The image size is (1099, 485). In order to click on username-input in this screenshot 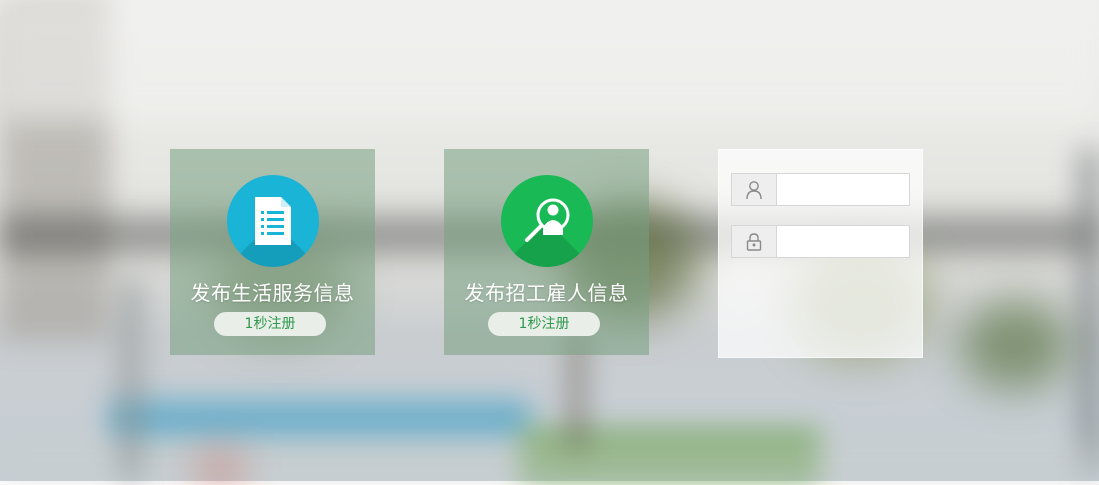, I will do `click(843, 189)`.